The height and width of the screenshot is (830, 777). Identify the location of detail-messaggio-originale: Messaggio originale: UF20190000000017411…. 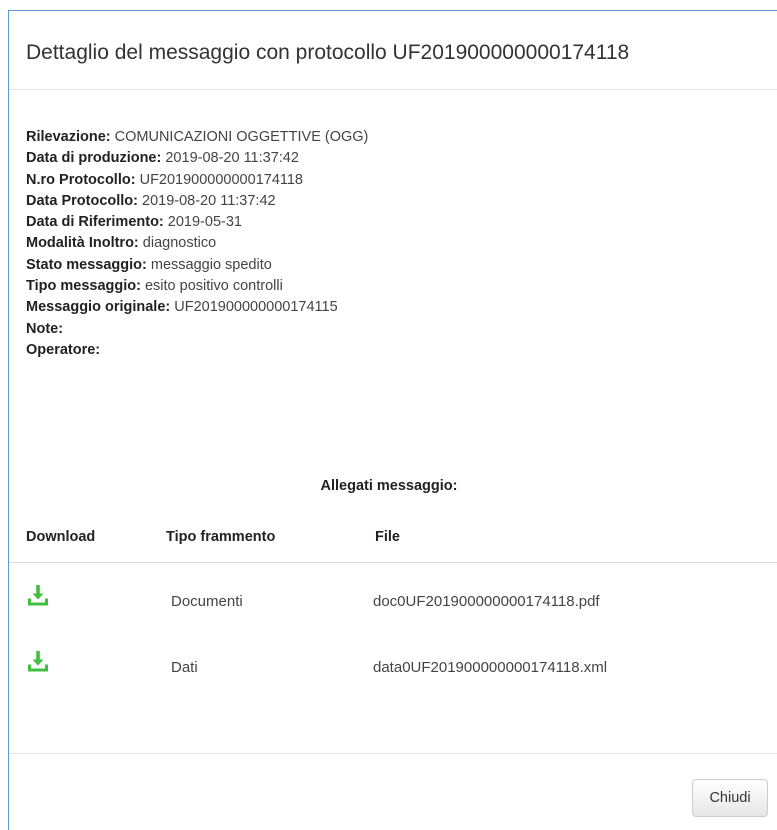
(197, 307).